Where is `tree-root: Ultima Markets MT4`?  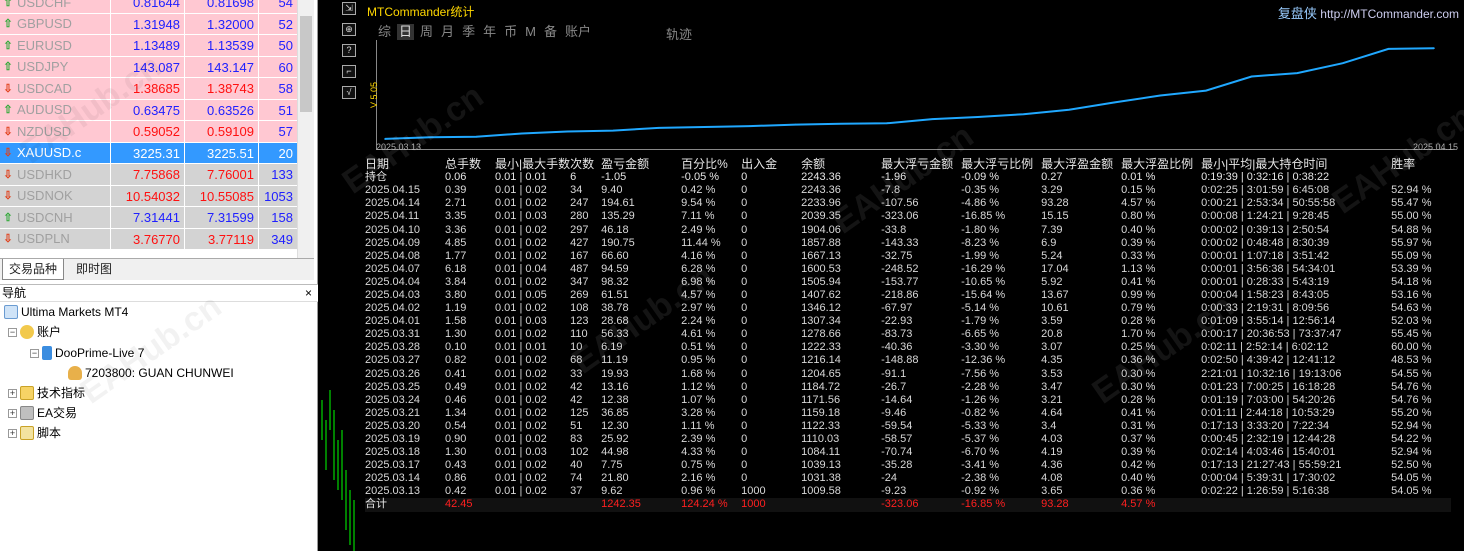 tree-root: Ultima Markets MT4 is located at coordinates (66, 312).